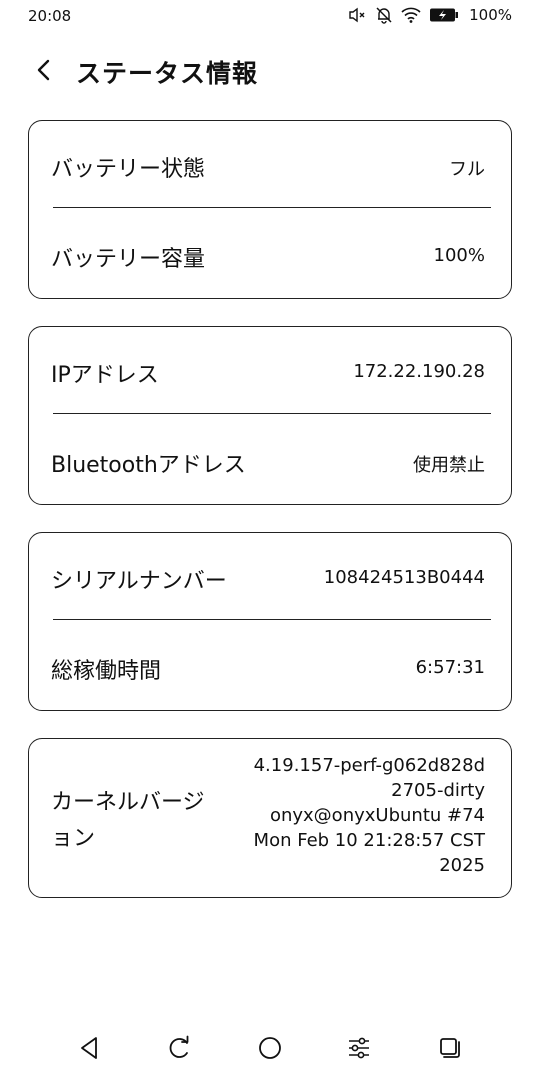 The width and height of the screenshot is (540, 1080). What do you see at coordinates (490, 15) in the screenshot?
I see `battery-percentage: 100%` at bounding box center [490, 15].